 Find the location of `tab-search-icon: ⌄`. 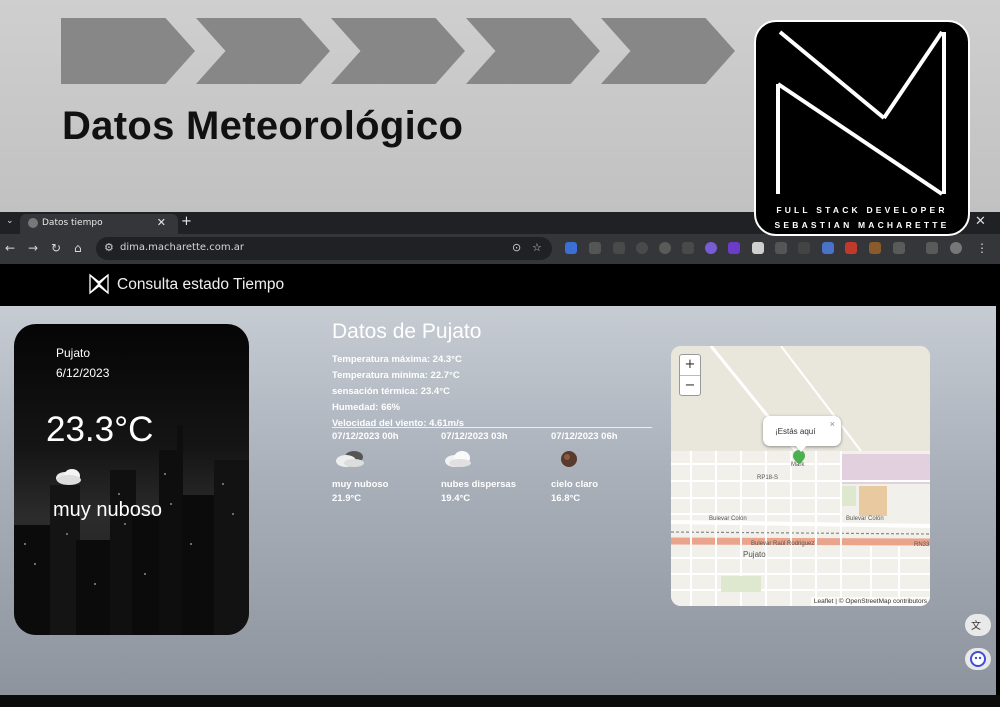

tab-search-icon: ⌄ is located at coordinates (10, 221).